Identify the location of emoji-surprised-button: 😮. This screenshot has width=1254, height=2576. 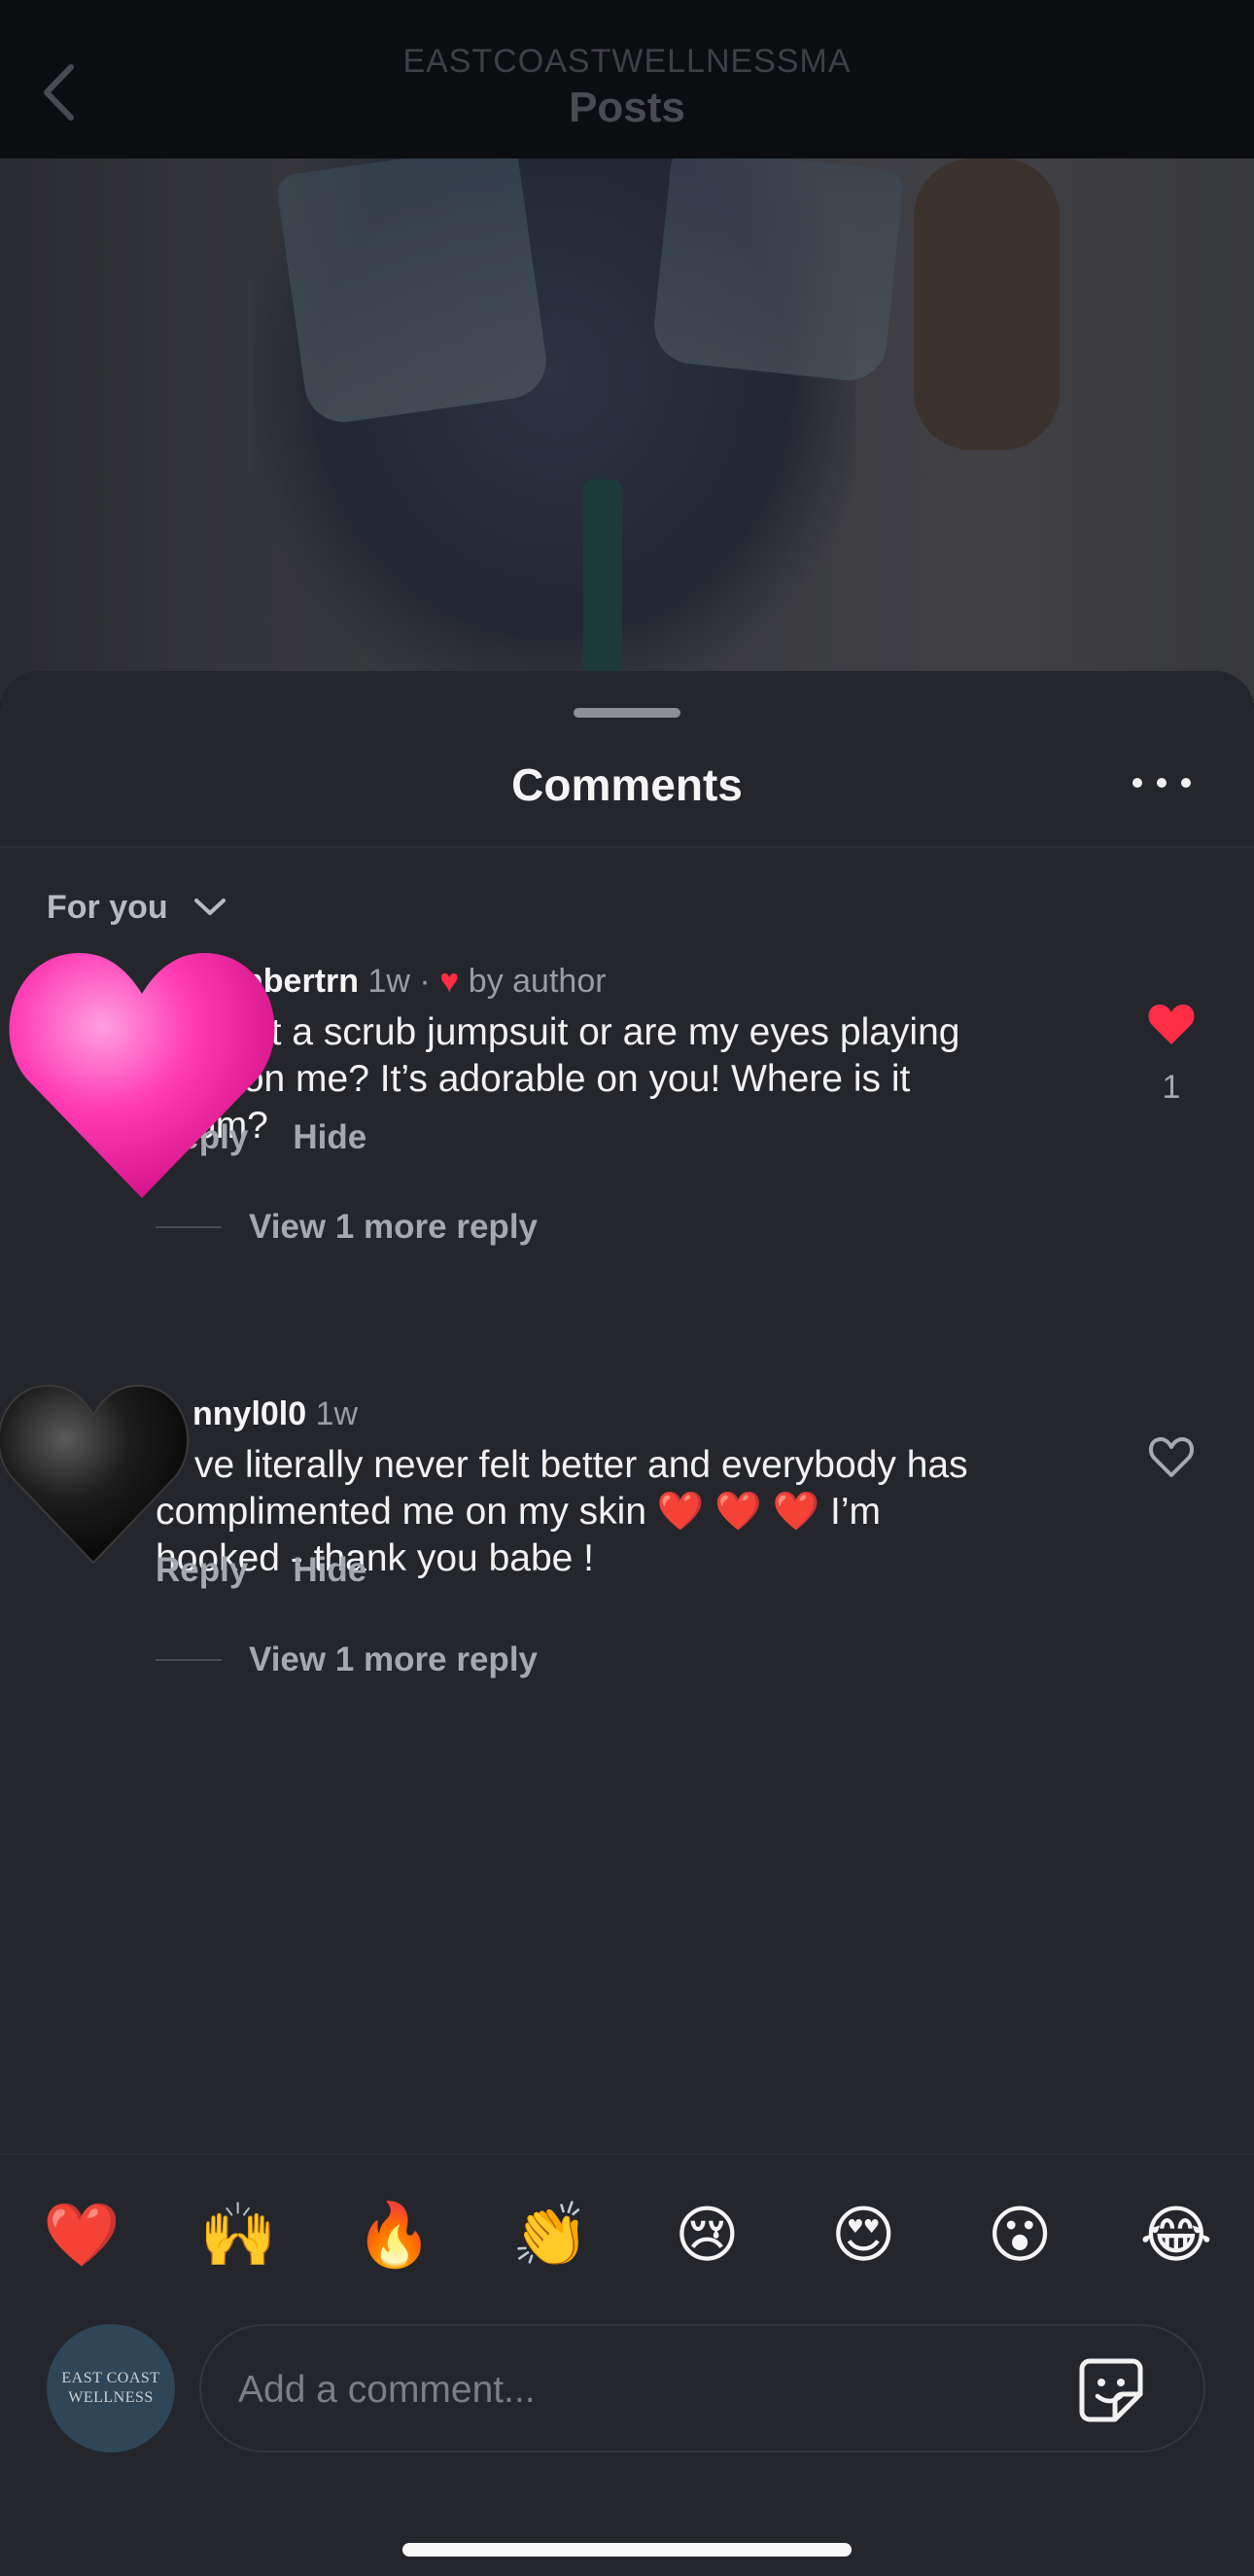
(1020, 2235).